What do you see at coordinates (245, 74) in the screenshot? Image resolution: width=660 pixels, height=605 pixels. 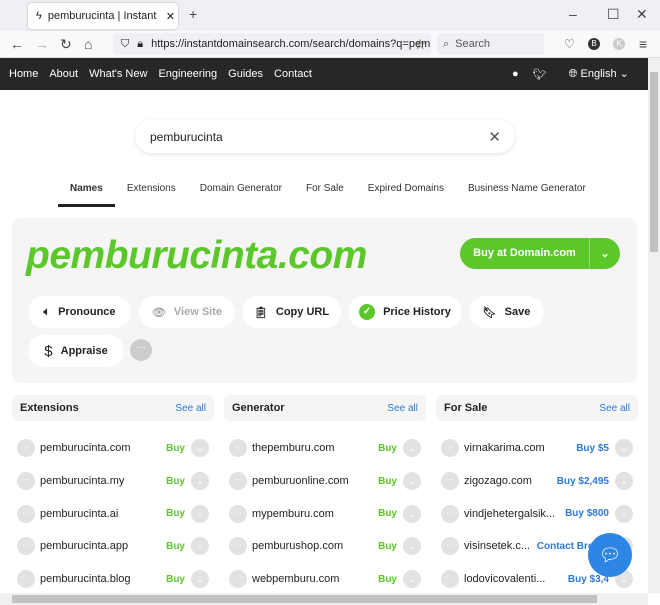 I see `nav-guides: Guides` at bounding box center [245, 74].